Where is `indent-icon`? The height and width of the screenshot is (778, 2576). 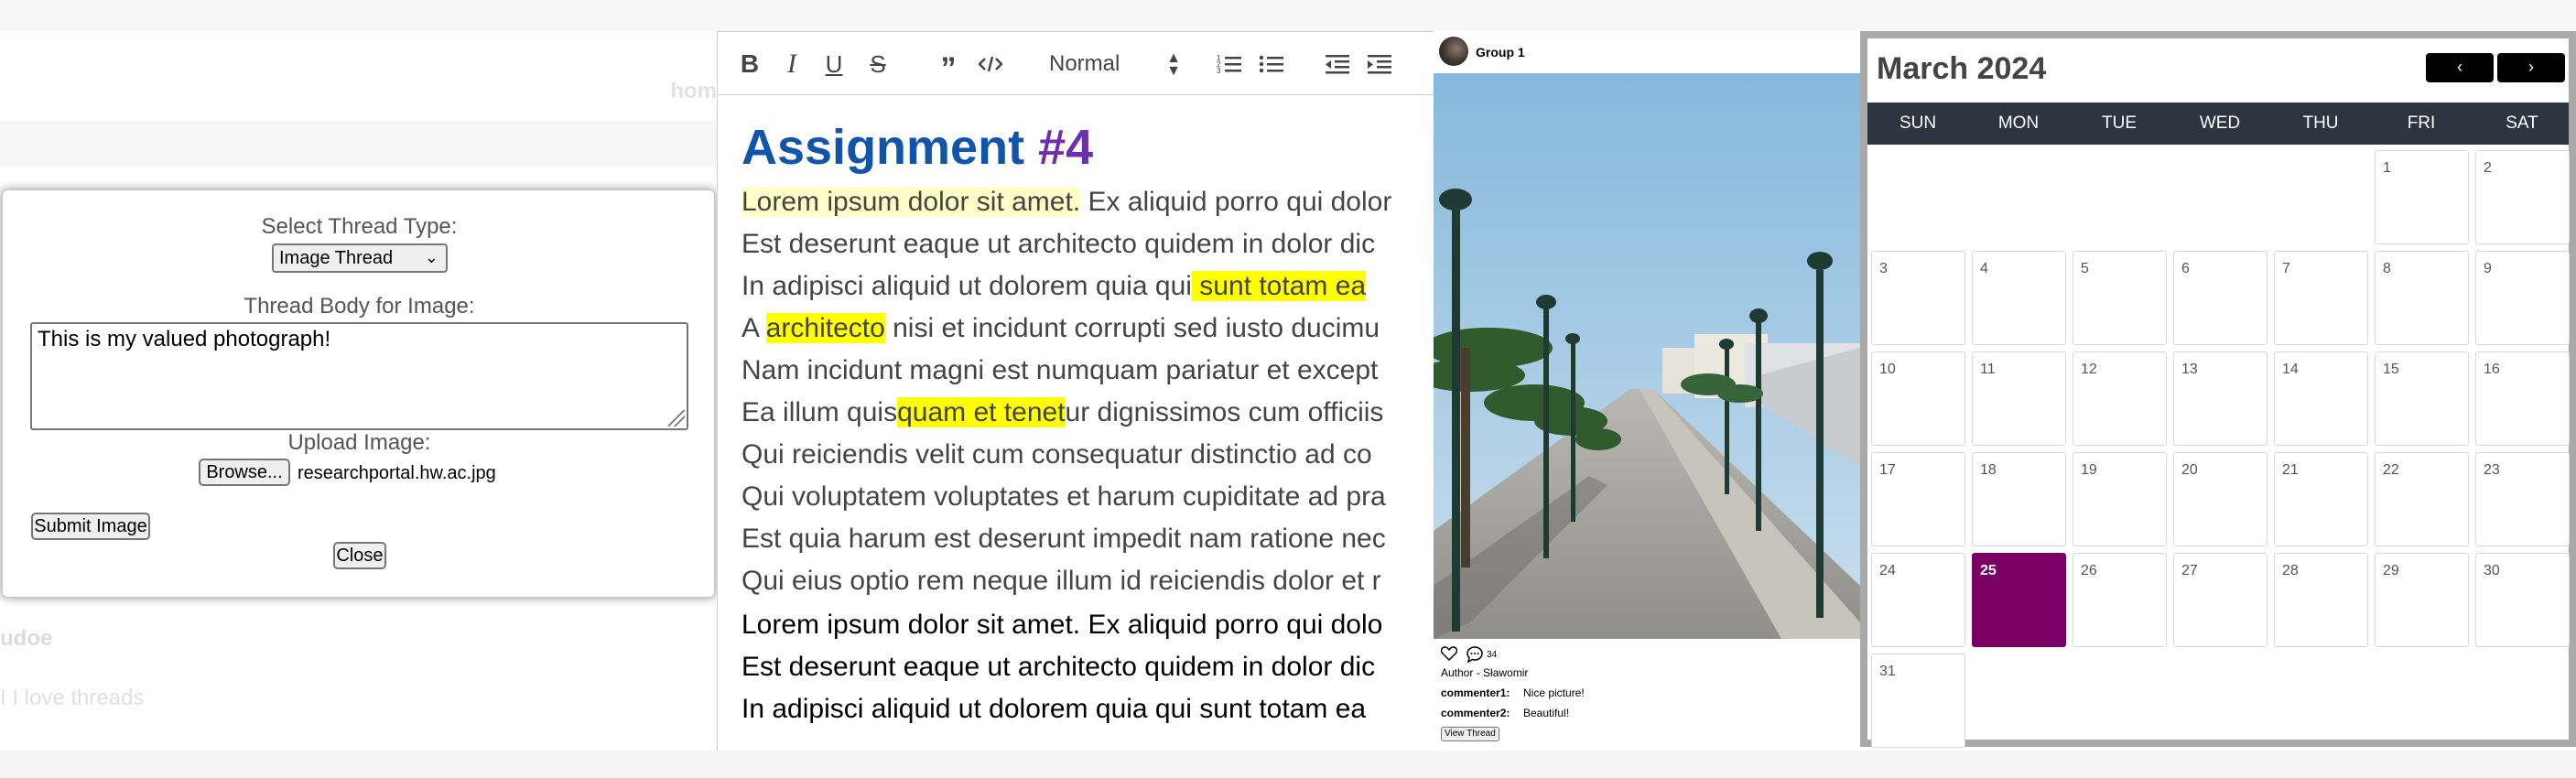
indent-icon is located at coordinates (1380, 64).